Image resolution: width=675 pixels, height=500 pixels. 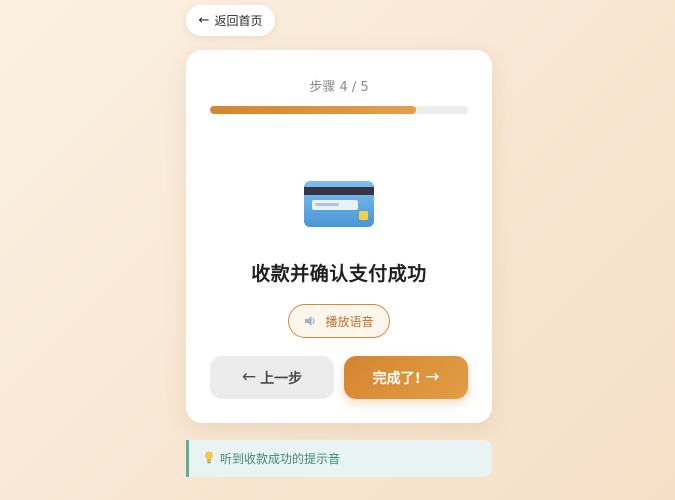 I want to click on progress-bar, so click(x=339, y=110).